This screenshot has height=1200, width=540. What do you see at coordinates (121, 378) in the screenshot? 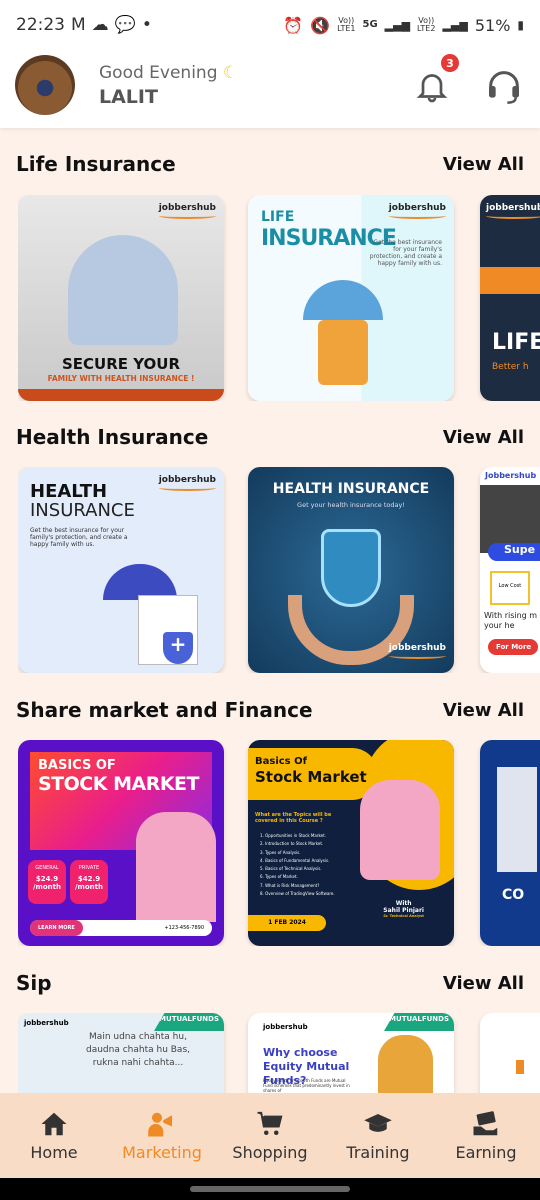
I see `card-subheadline: FAMILY WITH HEALTH INSURANCE !` at bounding box center [121, 378].